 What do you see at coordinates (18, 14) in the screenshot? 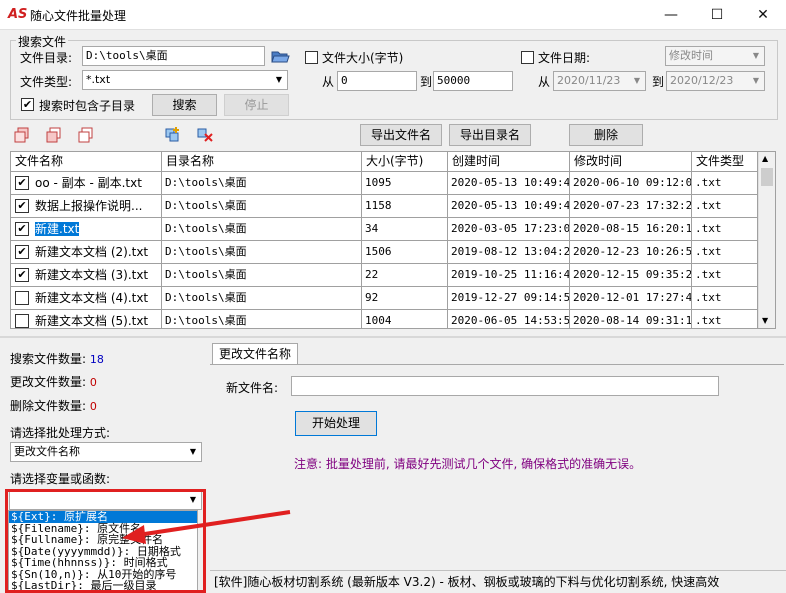
I see `app-logo-icon: AS` at bounding box center [18, 14].